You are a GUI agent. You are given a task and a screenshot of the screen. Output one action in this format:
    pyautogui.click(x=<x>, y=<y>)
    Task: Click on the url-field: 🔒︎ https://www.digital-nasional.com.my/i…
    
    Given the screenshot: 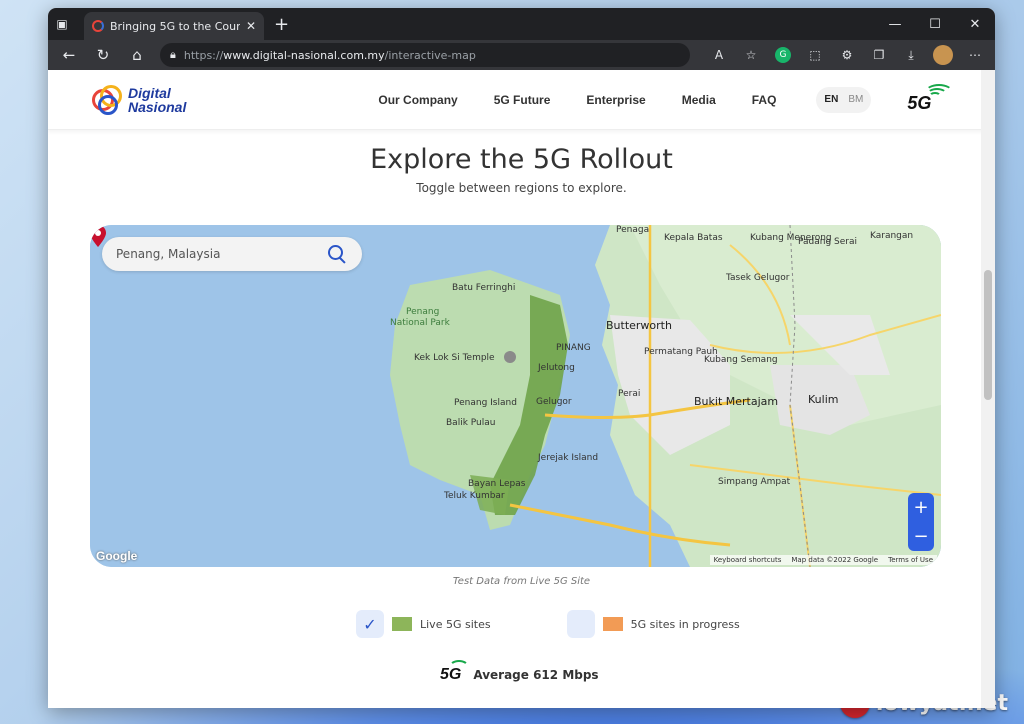 What is the action you would take?
    pyautogui.click(x=425, y=55)
    